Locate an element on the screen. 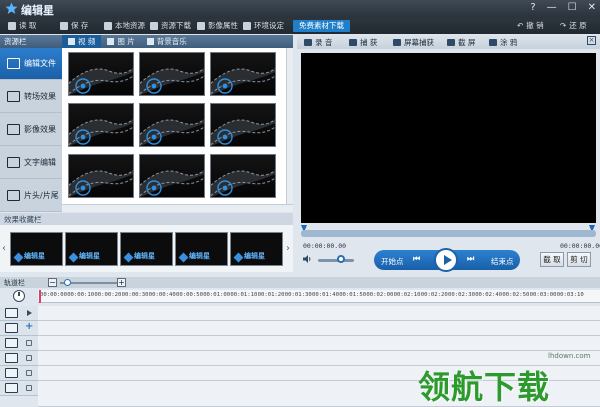 This screenshot has width=600, height=407. video-icon is located at coordinates (71, 41).